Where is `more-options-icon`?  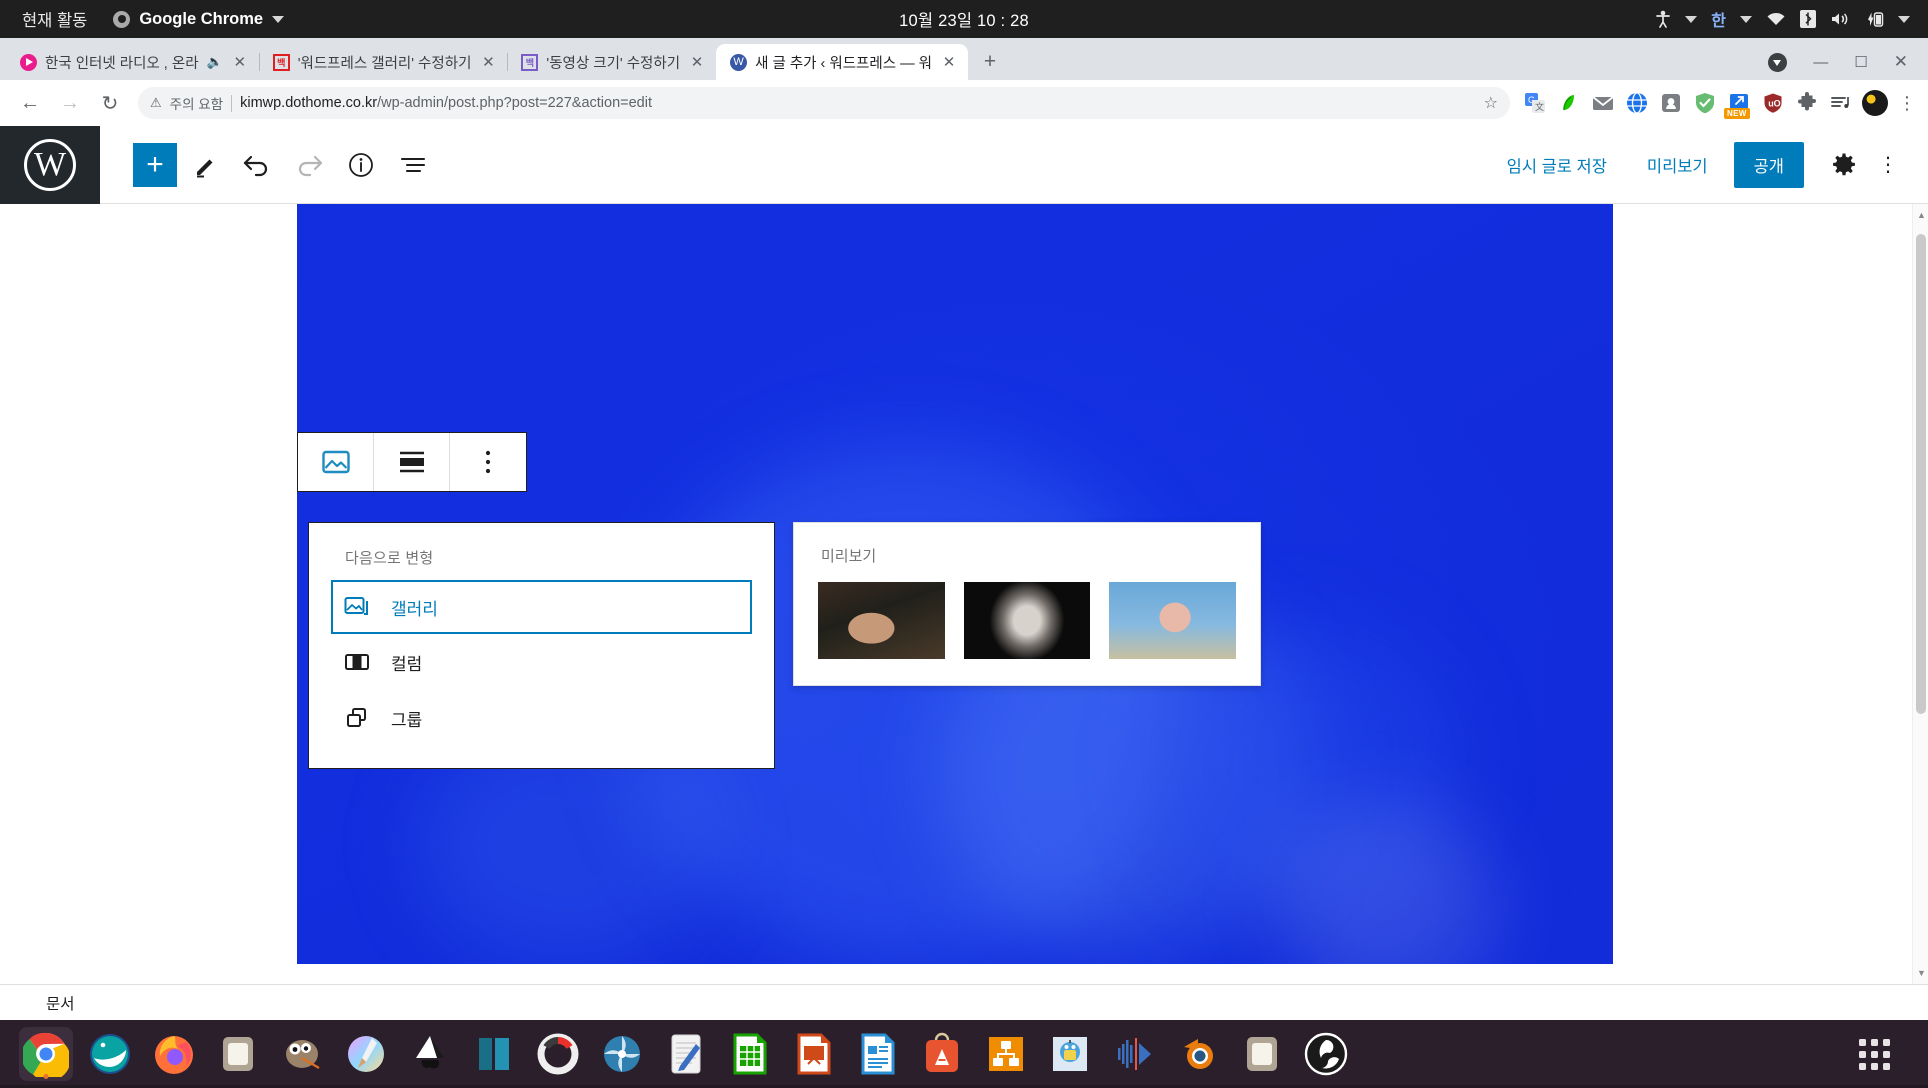
more-options-icon is located at coordinates (488, 462).